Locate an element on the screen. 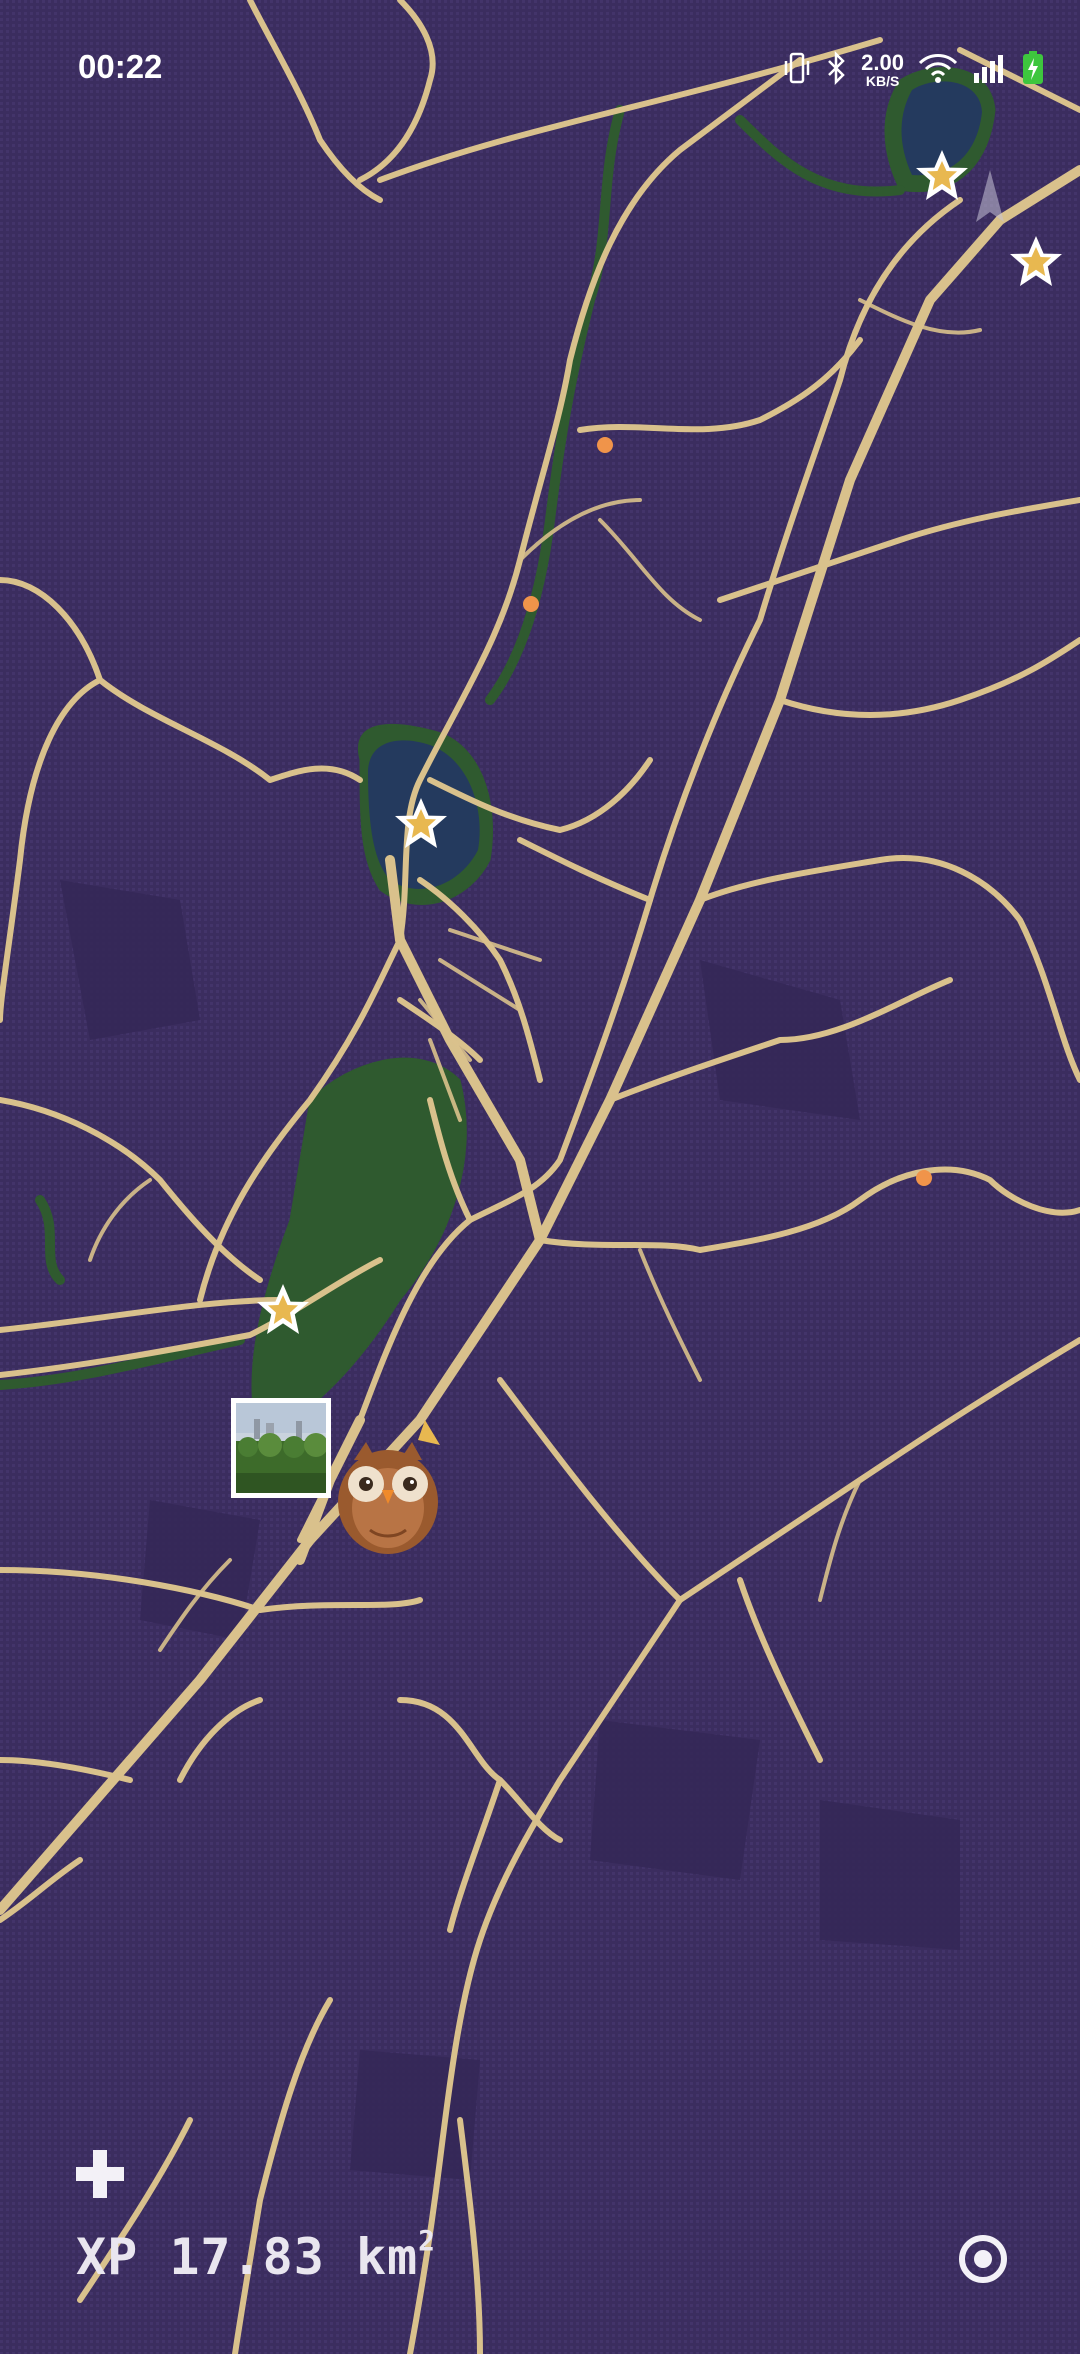  wifi-icon is located at coordinates (938, 70).